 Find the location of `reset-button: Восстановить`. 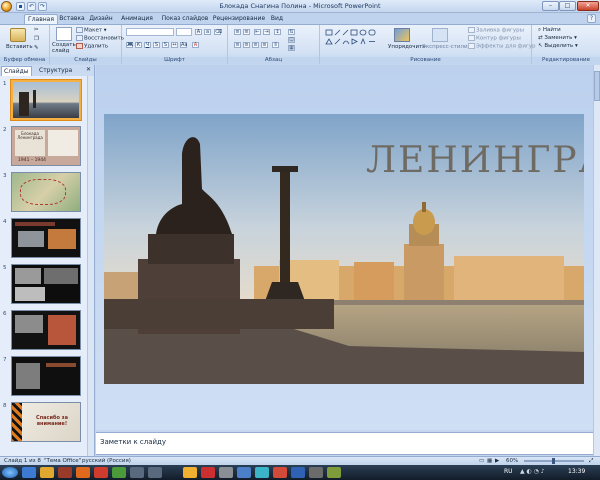

reset-button: Восстановить is located at coordinates (100, 39).